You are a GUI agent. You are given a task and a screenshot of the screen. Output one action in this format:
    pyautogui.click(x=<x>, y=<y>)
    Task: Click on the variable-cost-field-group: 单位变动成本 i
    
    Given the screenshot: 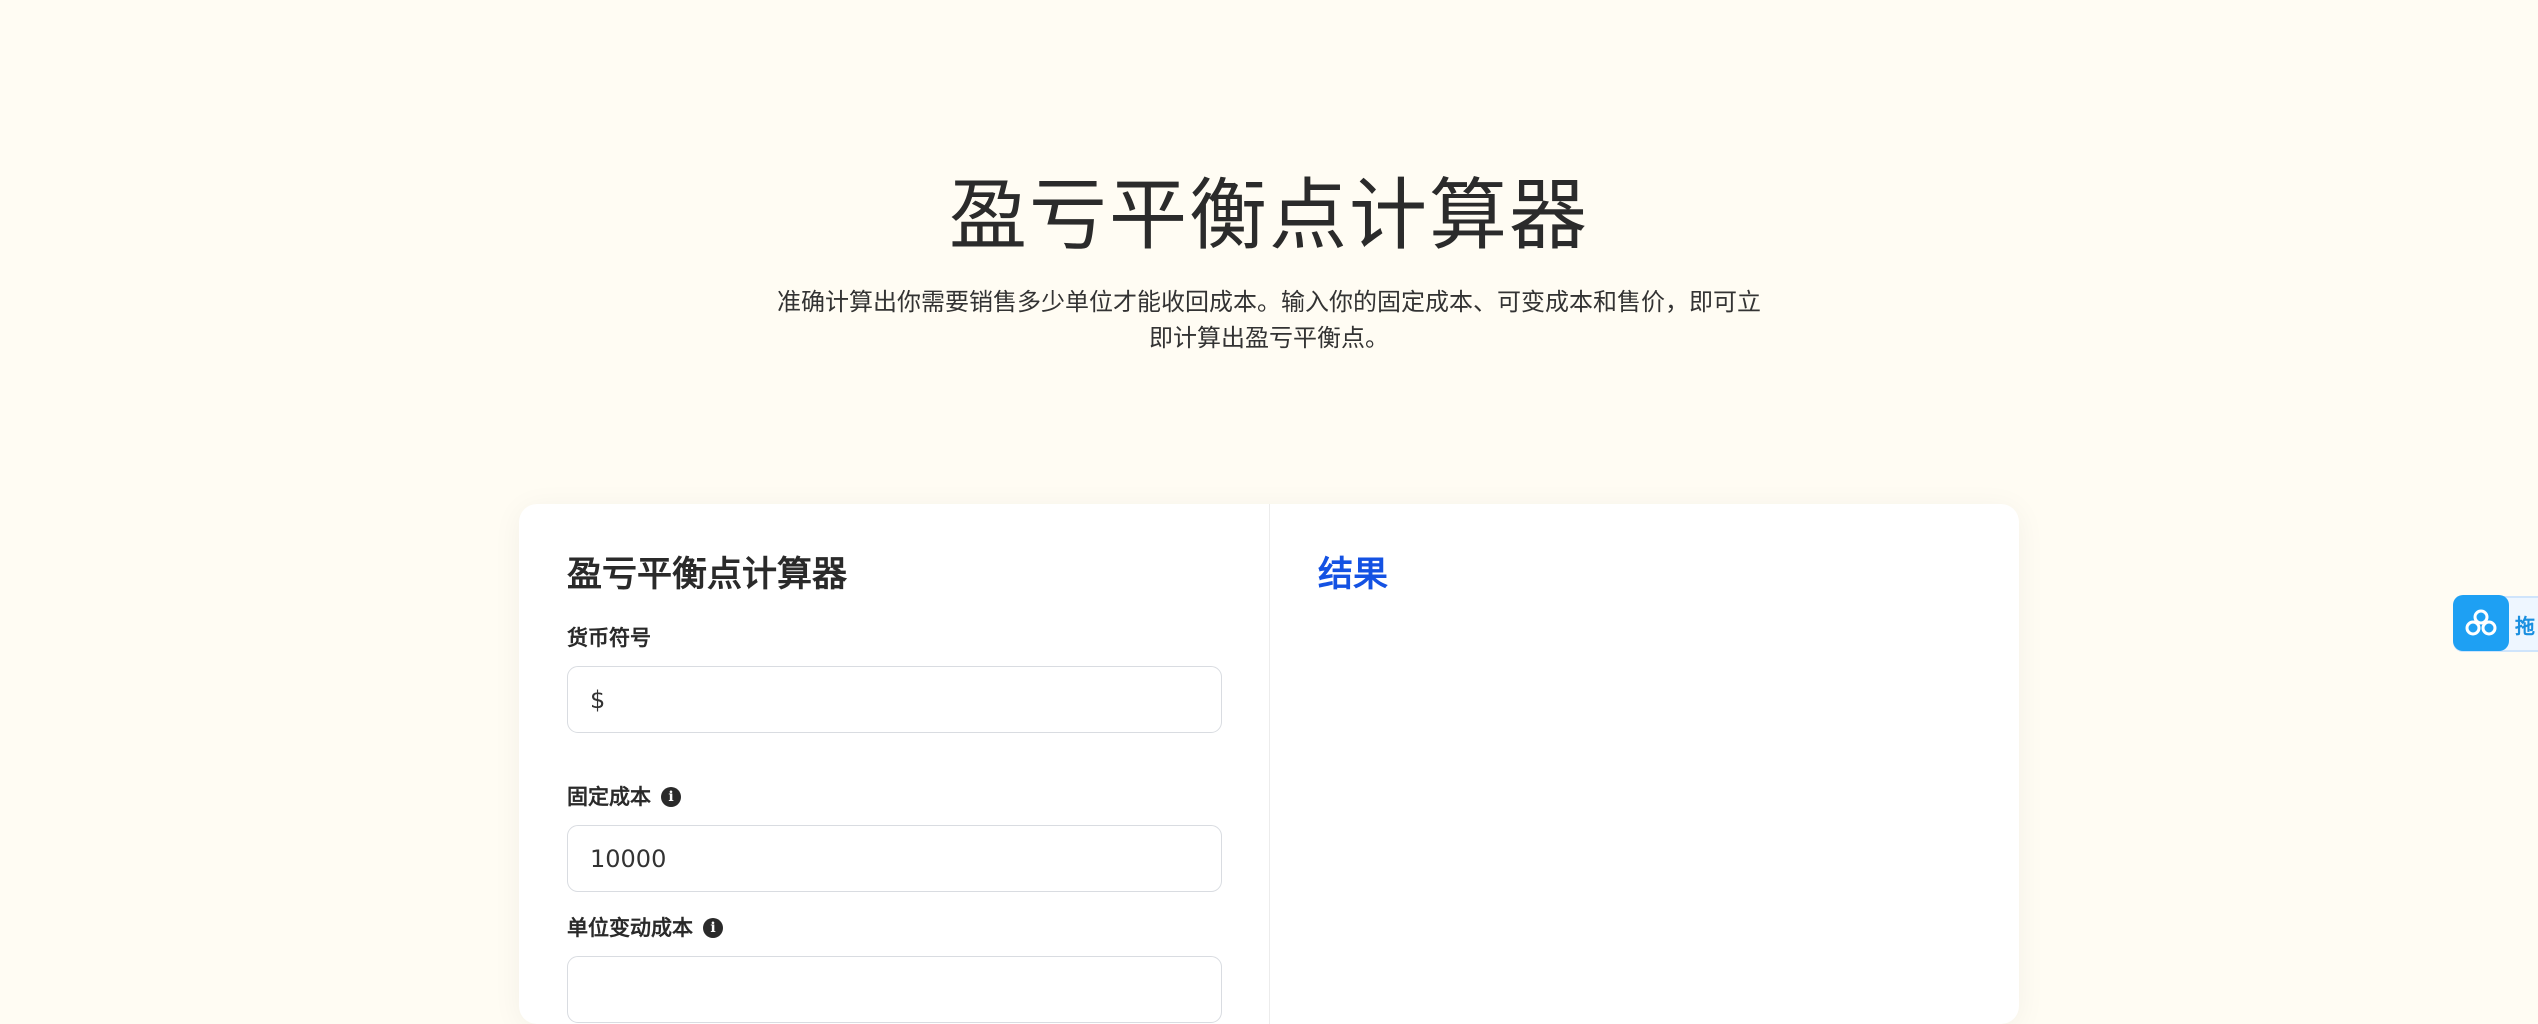 What is the action you would take?
    pyautogui.click(x=894, y=968)
    